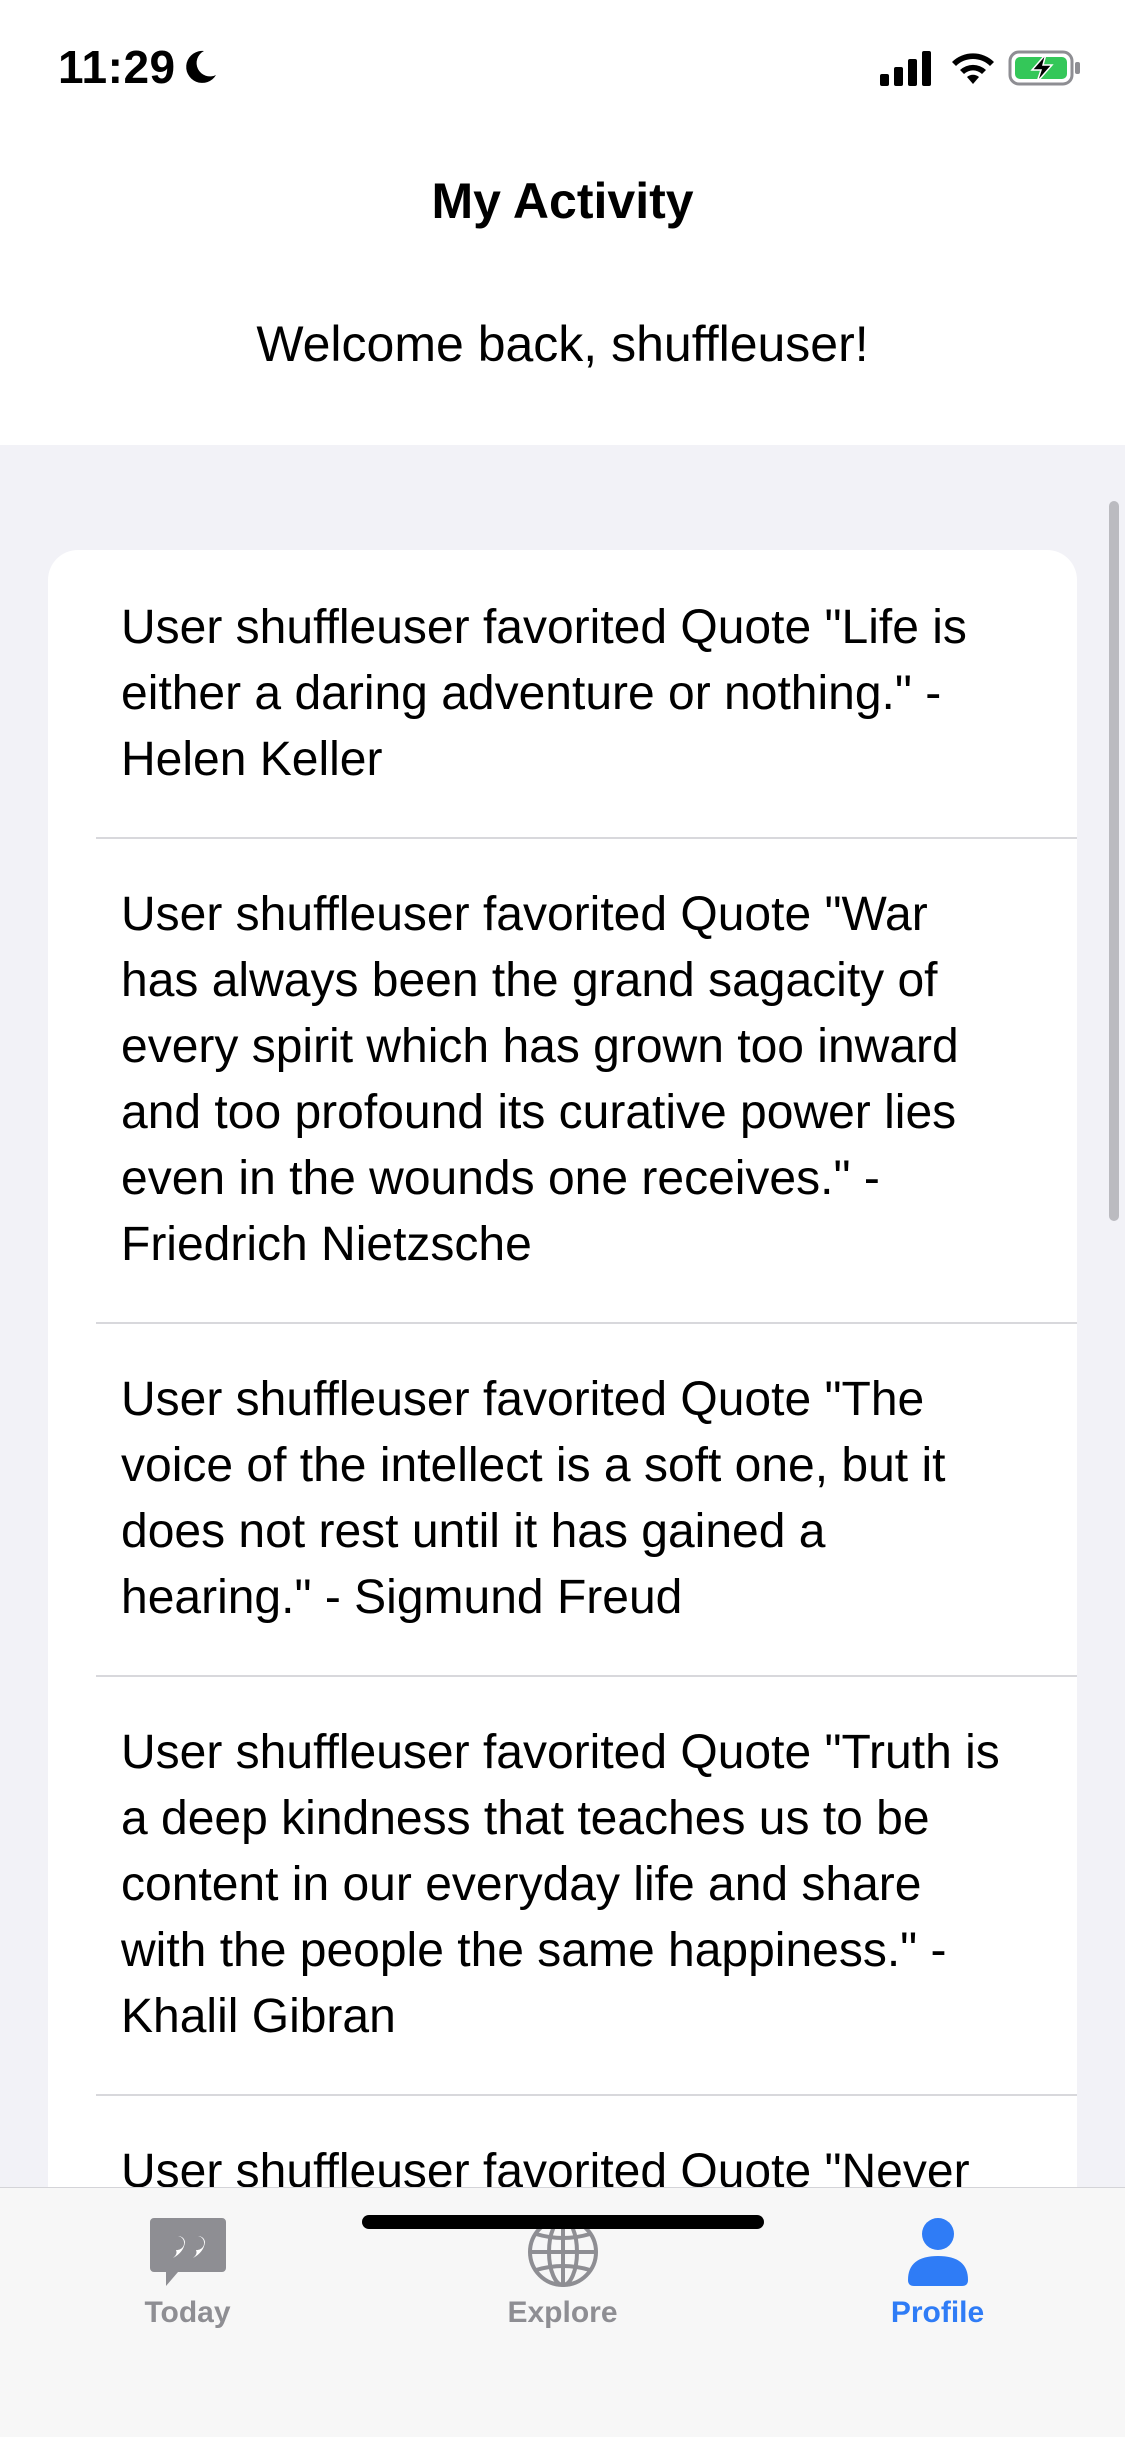 The image size is (1125, 2437). I want to click on wifi-icon, so click(973, 68).